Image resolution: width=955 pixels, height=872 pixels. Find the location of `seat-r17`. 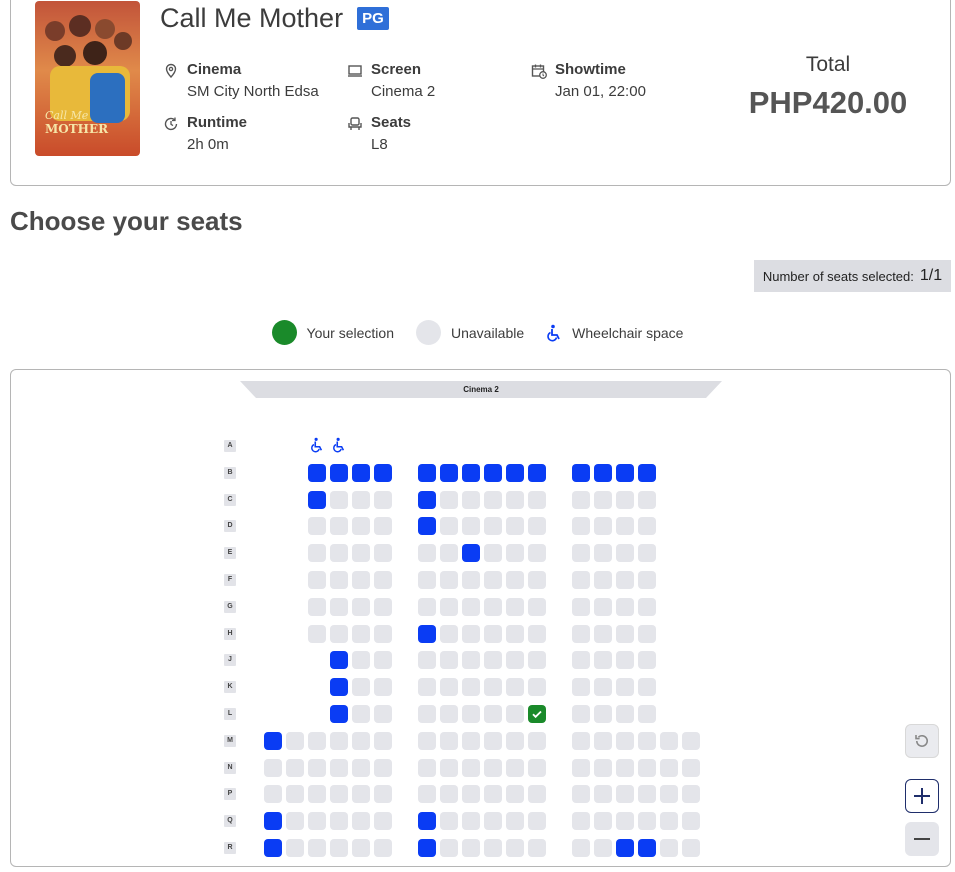

seat-r17 is located at coordinates (647, 848).